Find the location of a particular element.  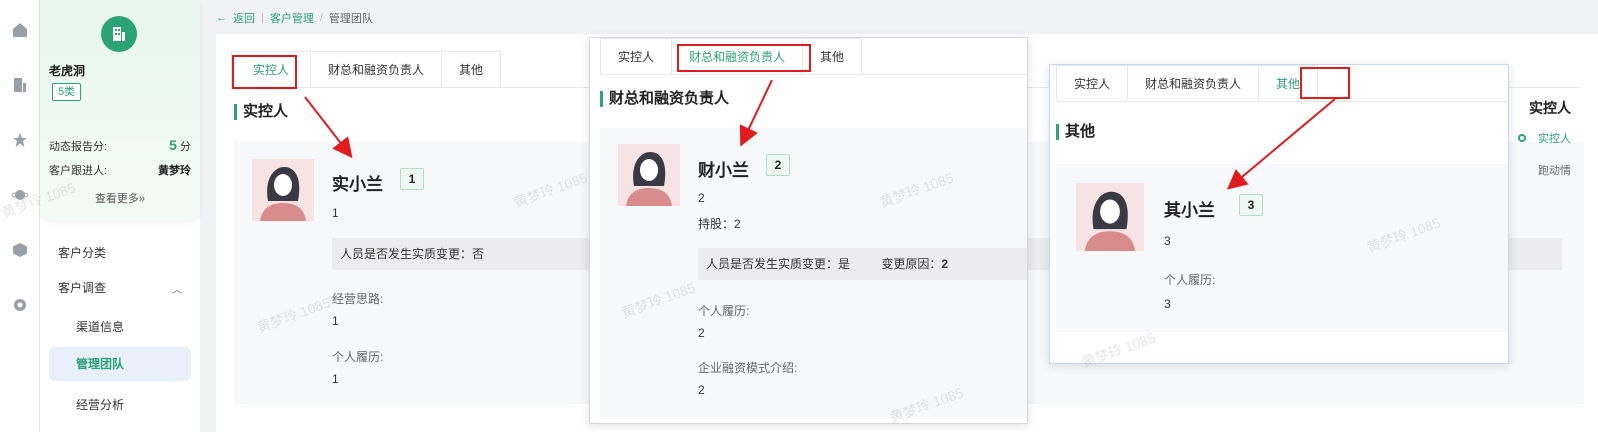

menu-item-channel: 渠道信息 is located at coordinates (100, 326).